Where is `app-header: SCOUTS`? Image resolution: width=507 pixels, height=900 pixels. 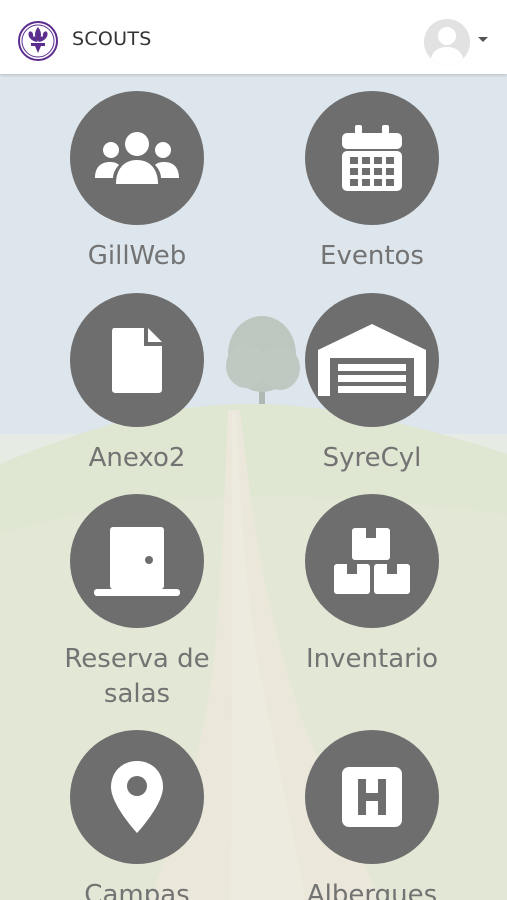
app-header: SCOUTS is located at coordinates (253, 37).